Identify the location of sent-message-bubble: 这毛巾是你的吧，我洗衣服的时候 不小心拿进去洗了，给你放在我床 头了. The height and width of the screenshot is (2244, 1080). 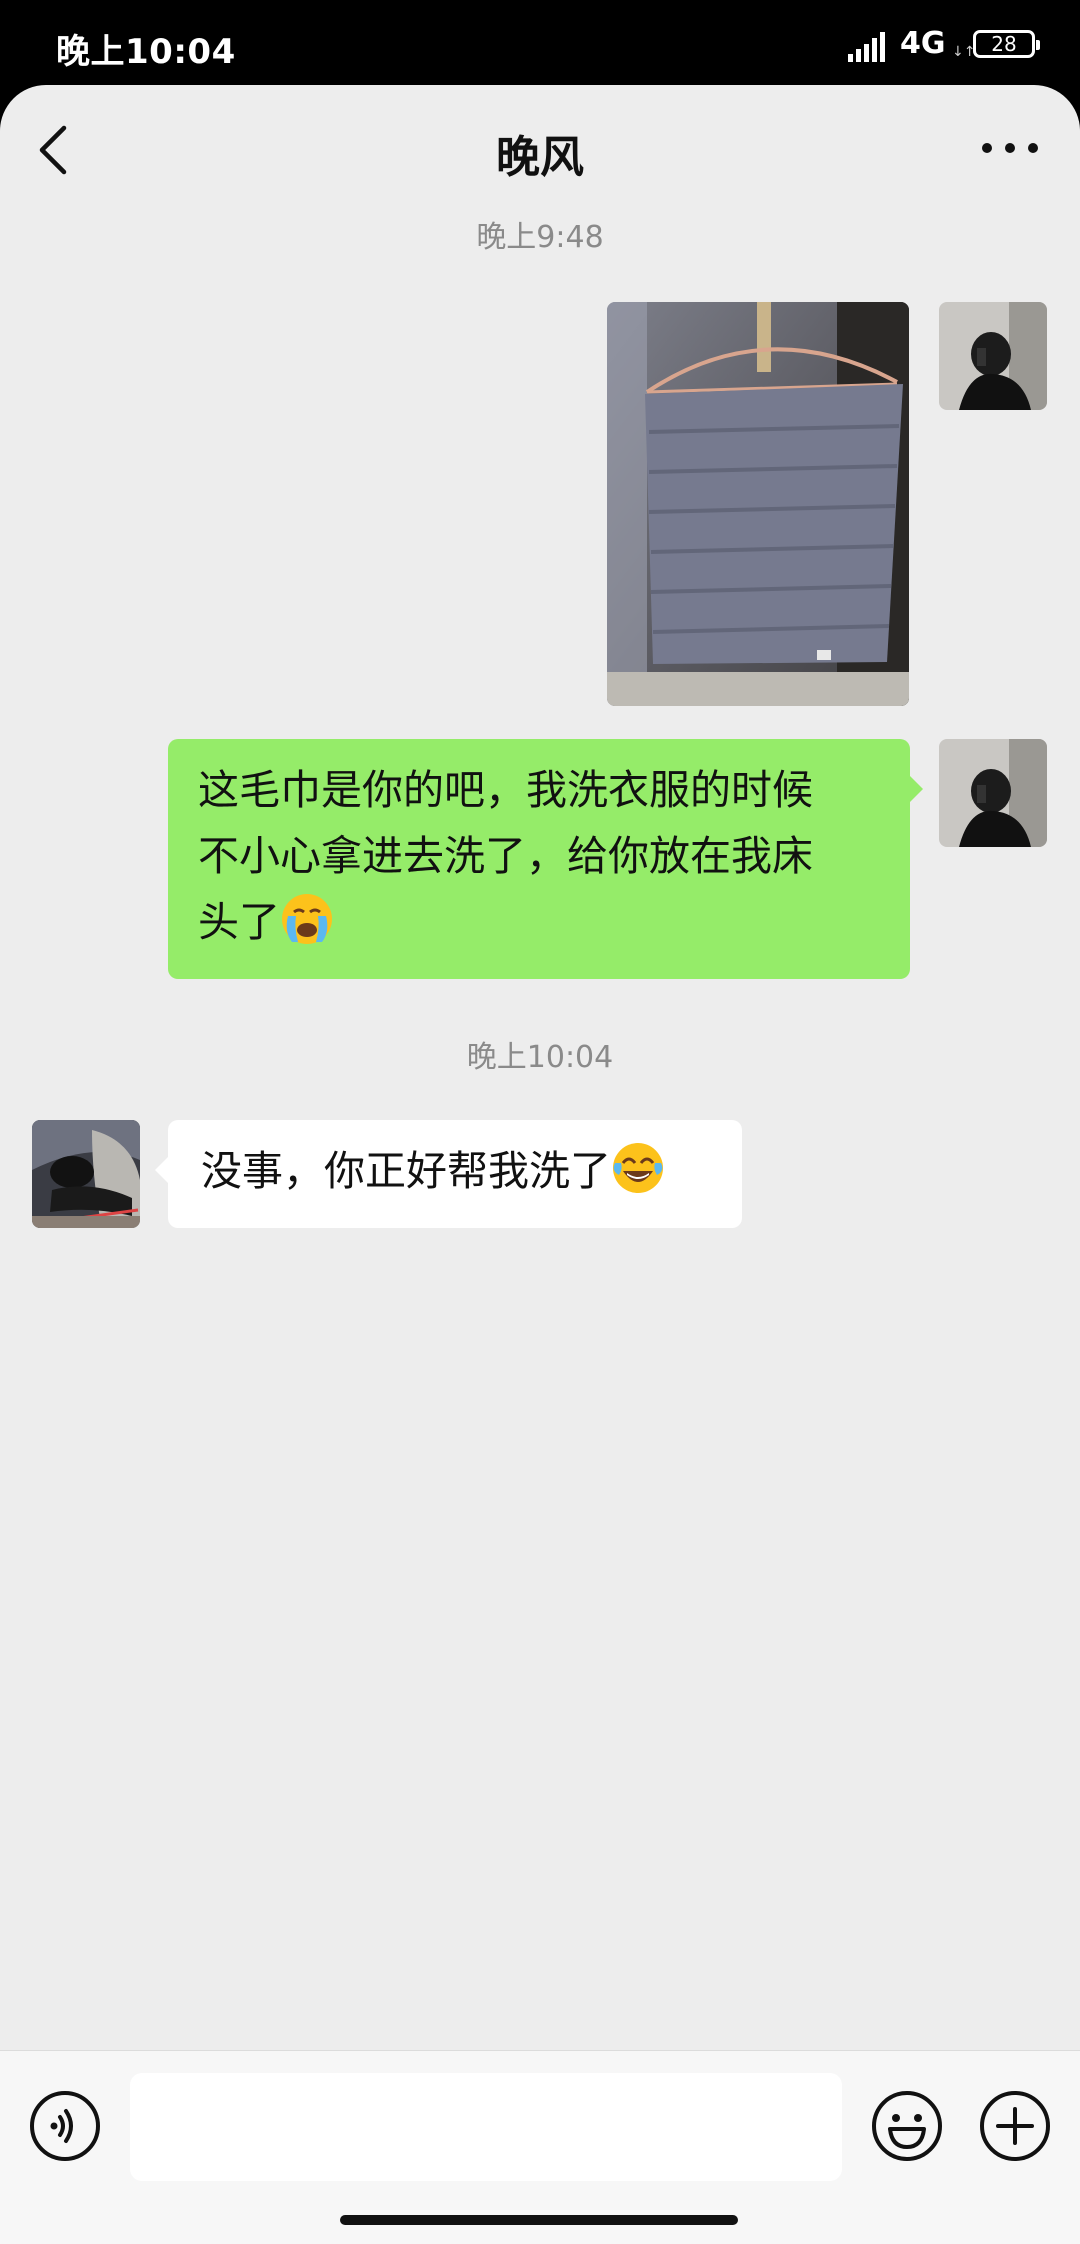
(545, 859).